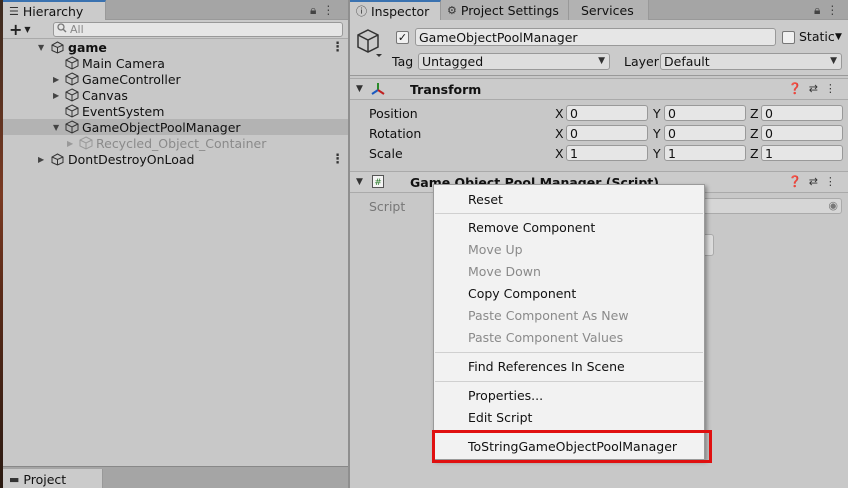  What do you see at coordinates (705, 133) in the screenshot?
I see `rotation-y-field: 0` at bounding box center [705, 133].